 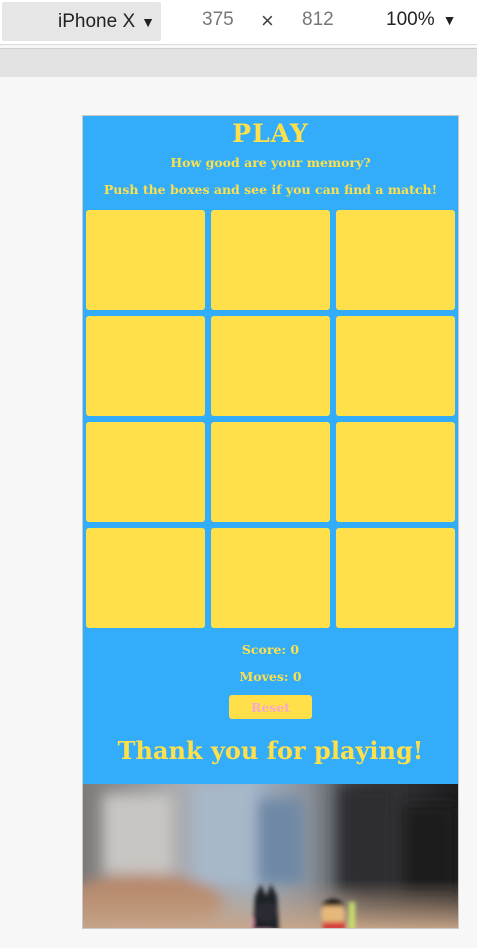 I want to click on moves-label: Moves: 0, so click(x=270, y=676).